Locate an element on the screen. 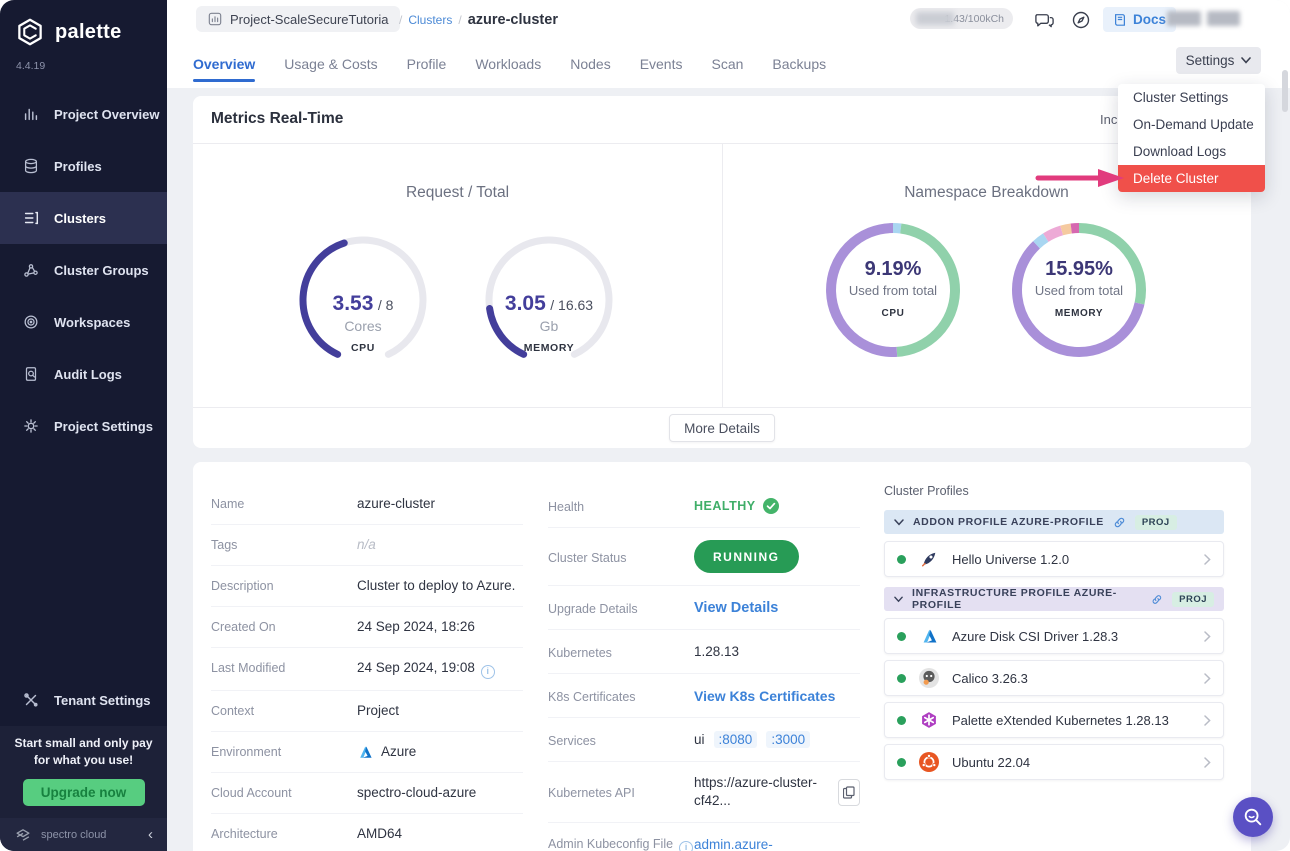 The width and height of the screenshot is (1290, 851). tab-events: Events is located at coordinates (661, 64).